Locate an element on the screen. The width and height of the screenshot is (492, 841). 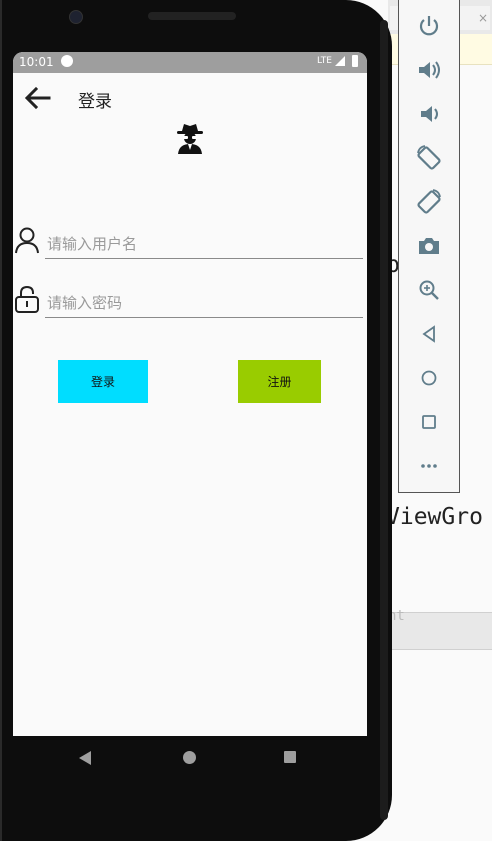
emu-home-button is located at coordinates (429, 378).